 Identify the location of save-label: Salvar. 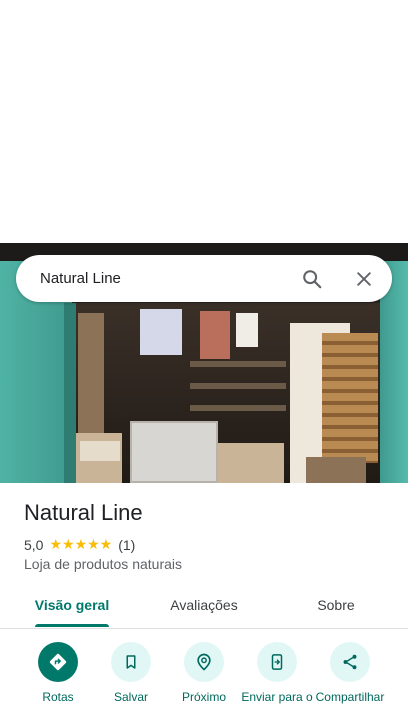
(130, 697).